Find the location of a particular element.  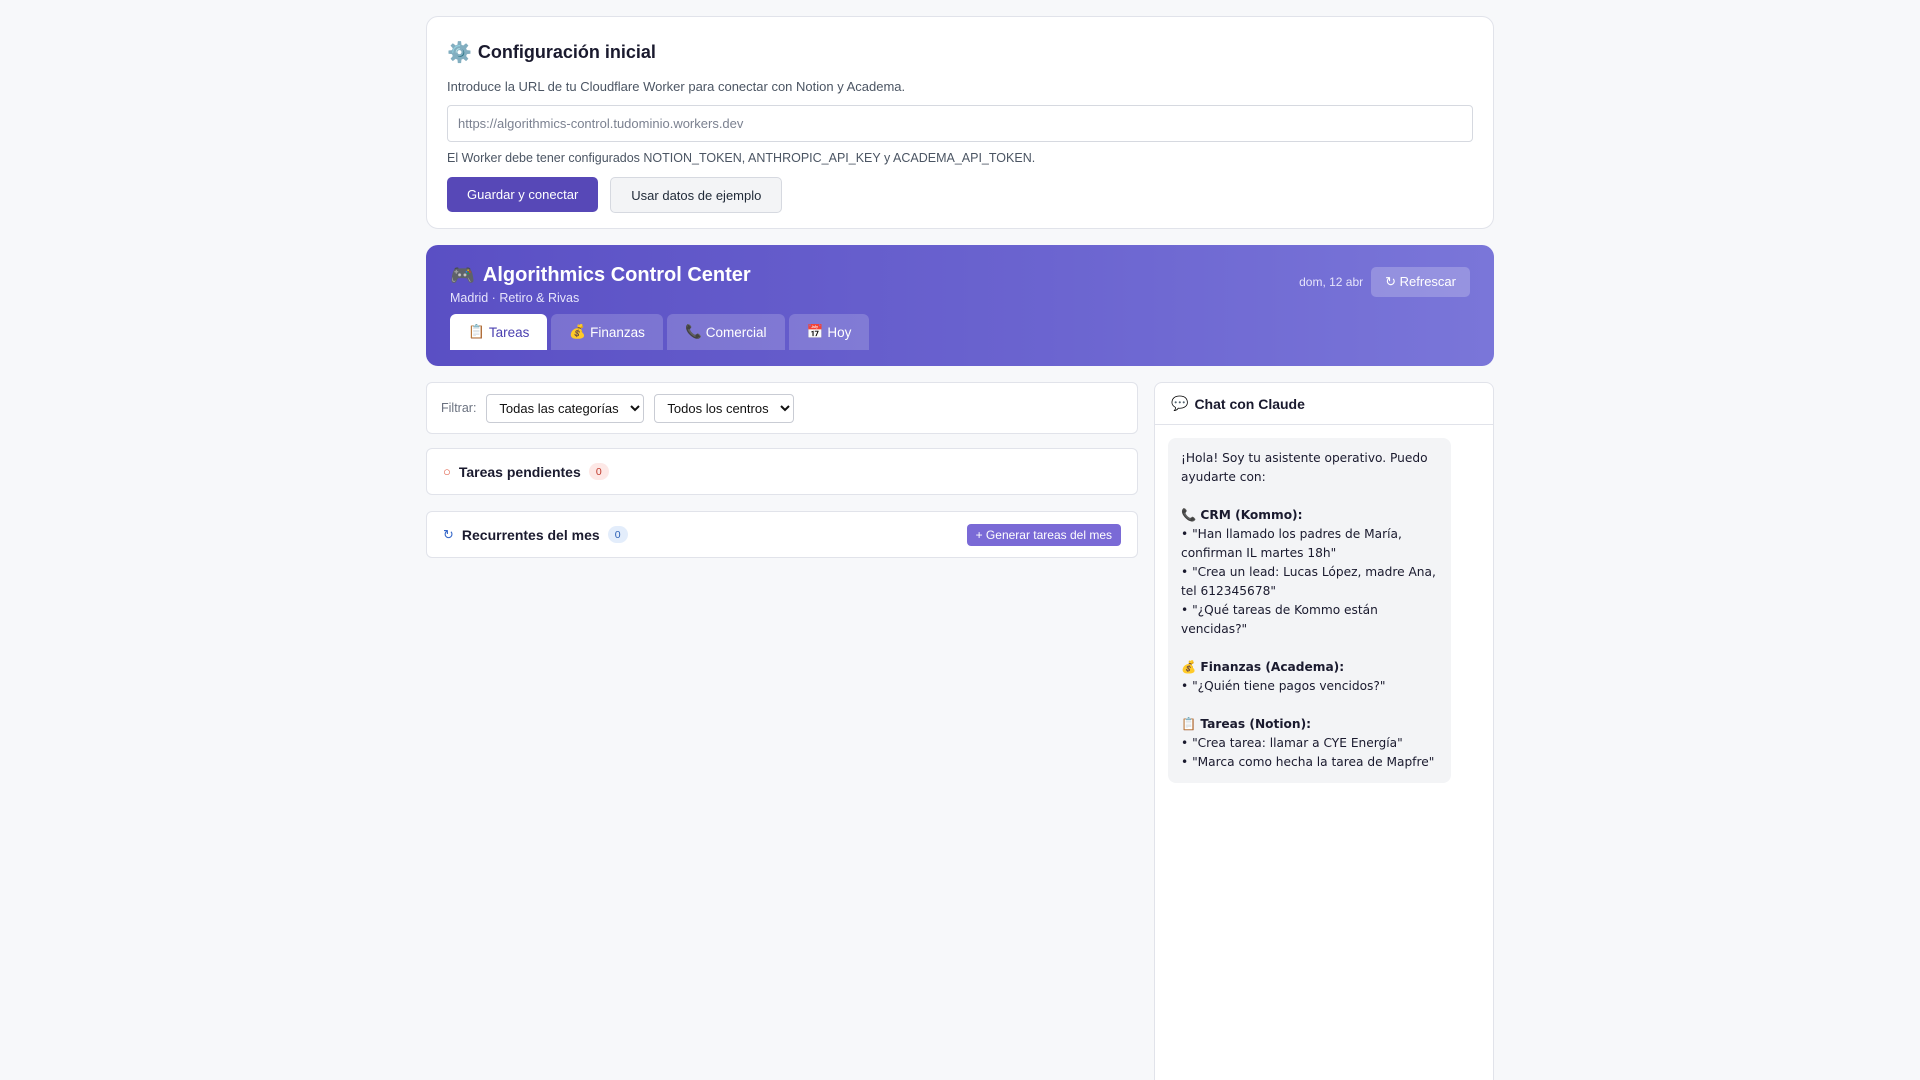

pending-tasks-title: Tareas pendientes is located at coordinates (519, 471).